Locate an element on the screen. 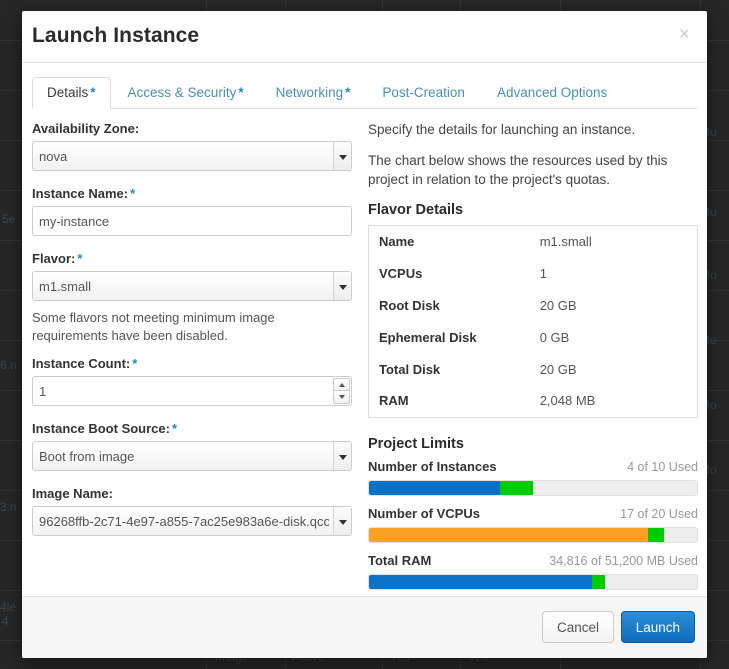 The height and width of the screenshot is (669, 729). quota-number-of-vcpus: Number of VCPUs 17 of 20 Used is located at coordinates (533, 524).